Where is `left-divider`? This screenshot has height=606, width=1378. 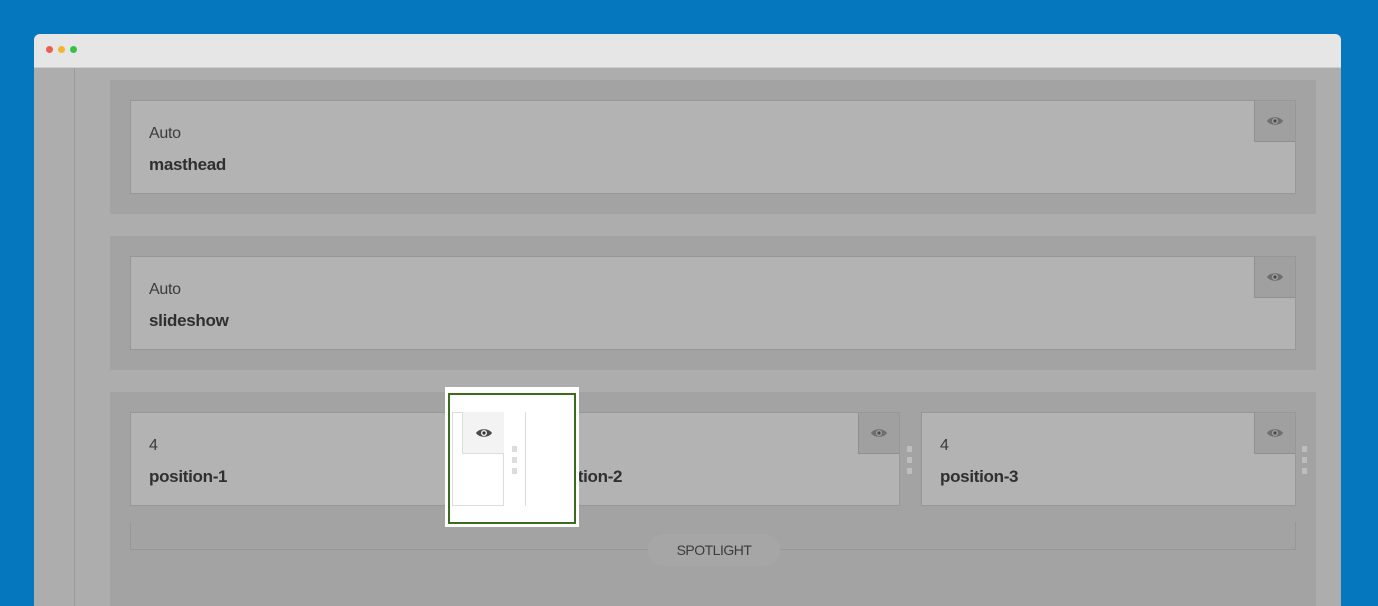
left-divider is located at coordinates (74, 337).